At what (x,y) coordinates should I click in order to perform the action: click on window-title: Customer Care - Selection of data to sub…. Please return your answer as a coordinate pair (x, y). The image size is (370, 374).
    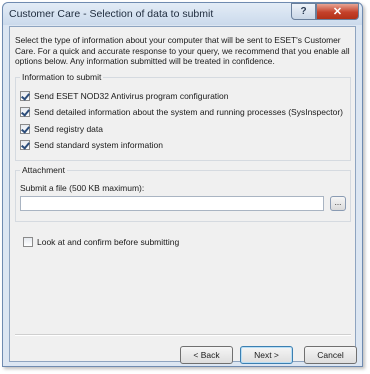
    Looking at the image, I should click on (111, 14).